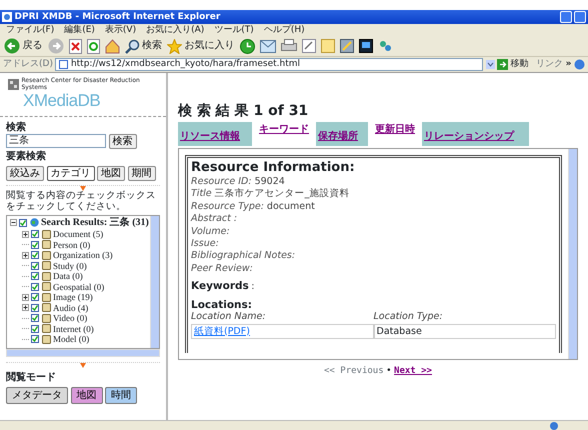 Image resolution: width=588 pixels, height=430 pixels. What do you see at coordinates (554, 426) in the screenshot?
I see `globe-icon` at bounding box center [554, 426].